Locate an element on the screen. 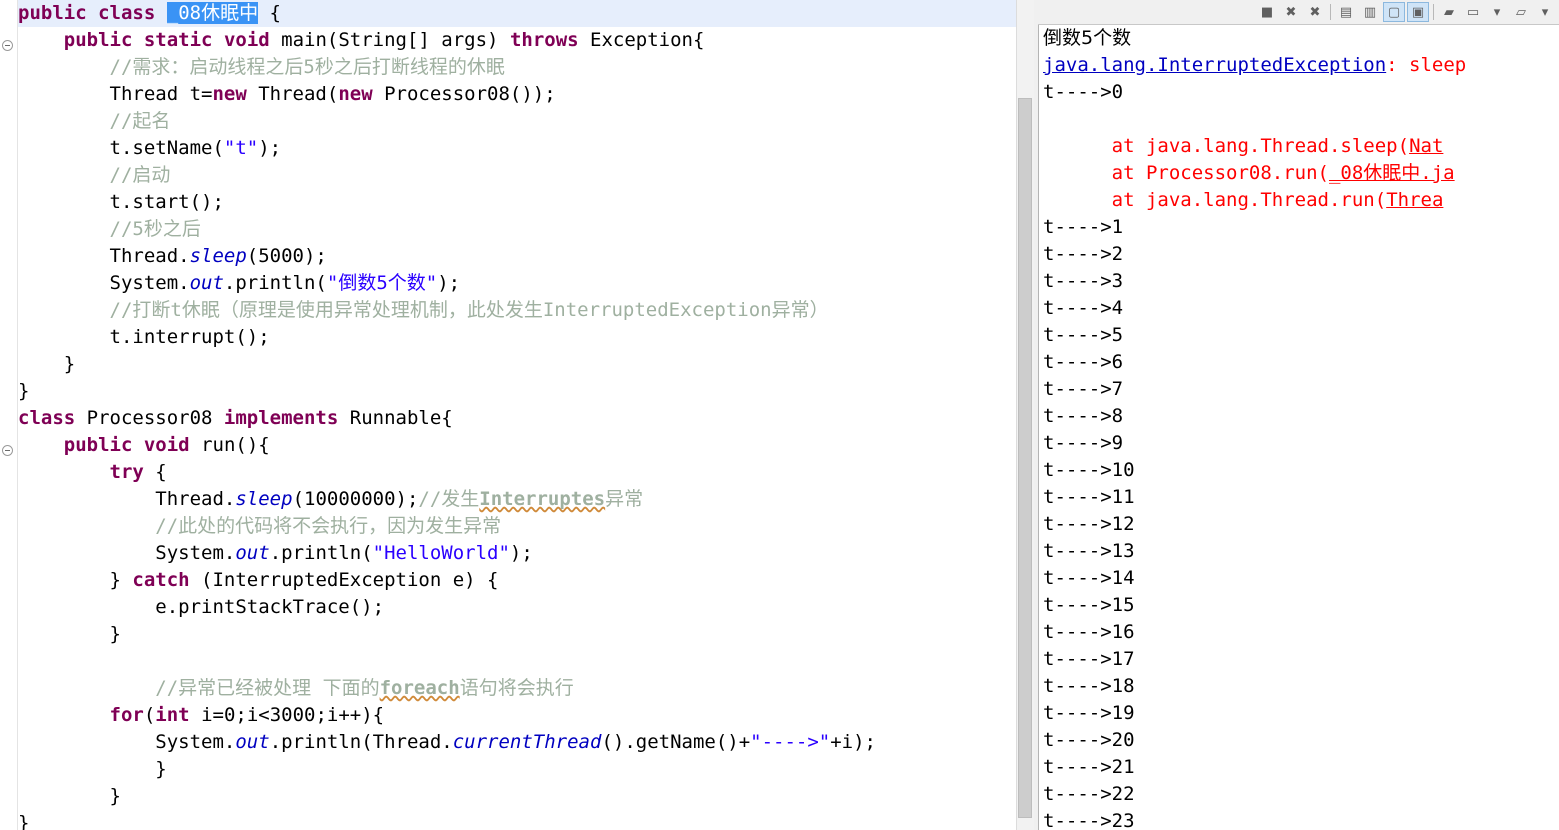 This screenshot has height=830, width=1559. code-token: void is located at coordinates (166, 445).